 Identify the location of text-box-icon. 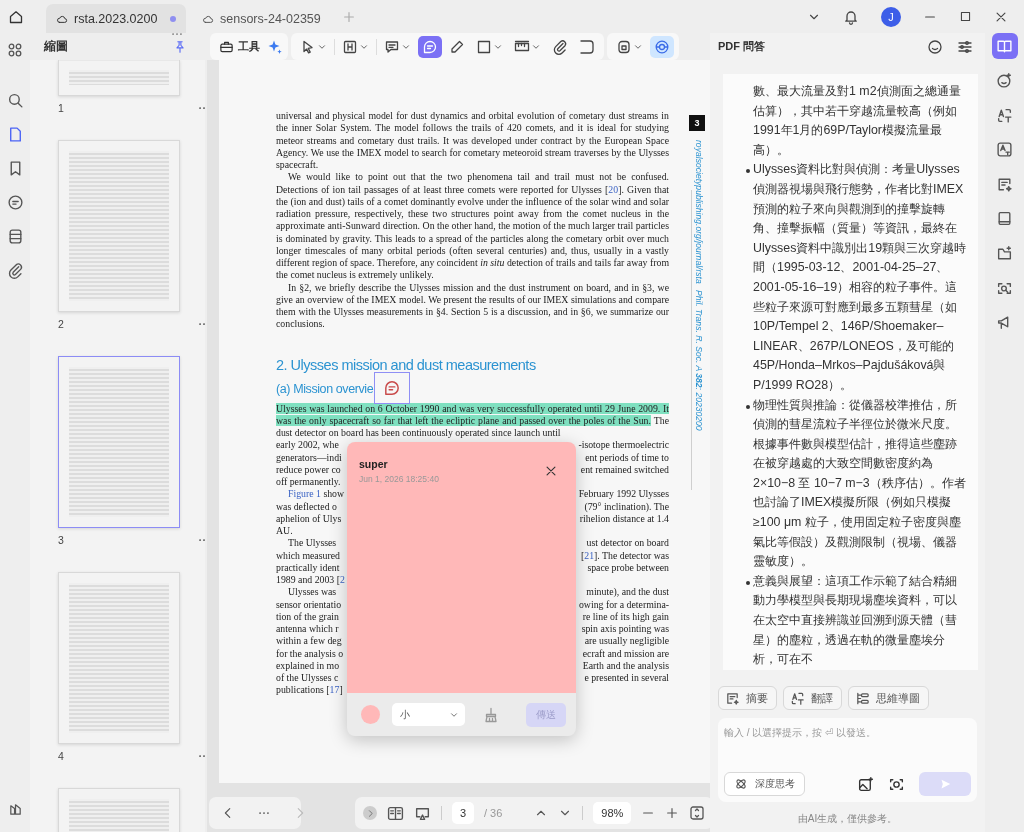
(350, 46).